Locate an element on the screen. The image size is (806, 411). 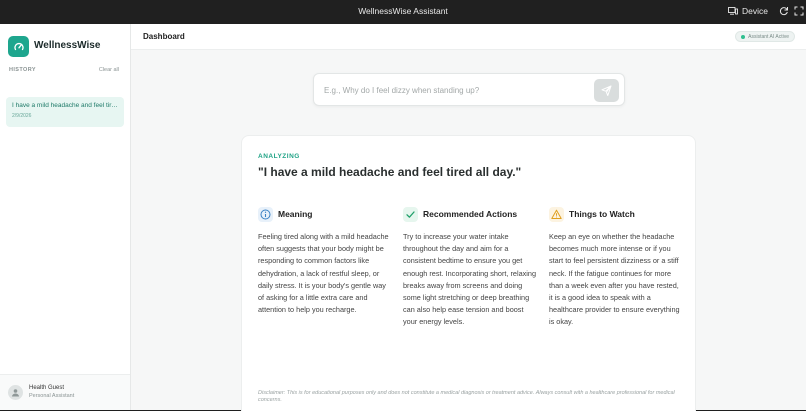
device-button: Device is located at coordinates (748, 11).